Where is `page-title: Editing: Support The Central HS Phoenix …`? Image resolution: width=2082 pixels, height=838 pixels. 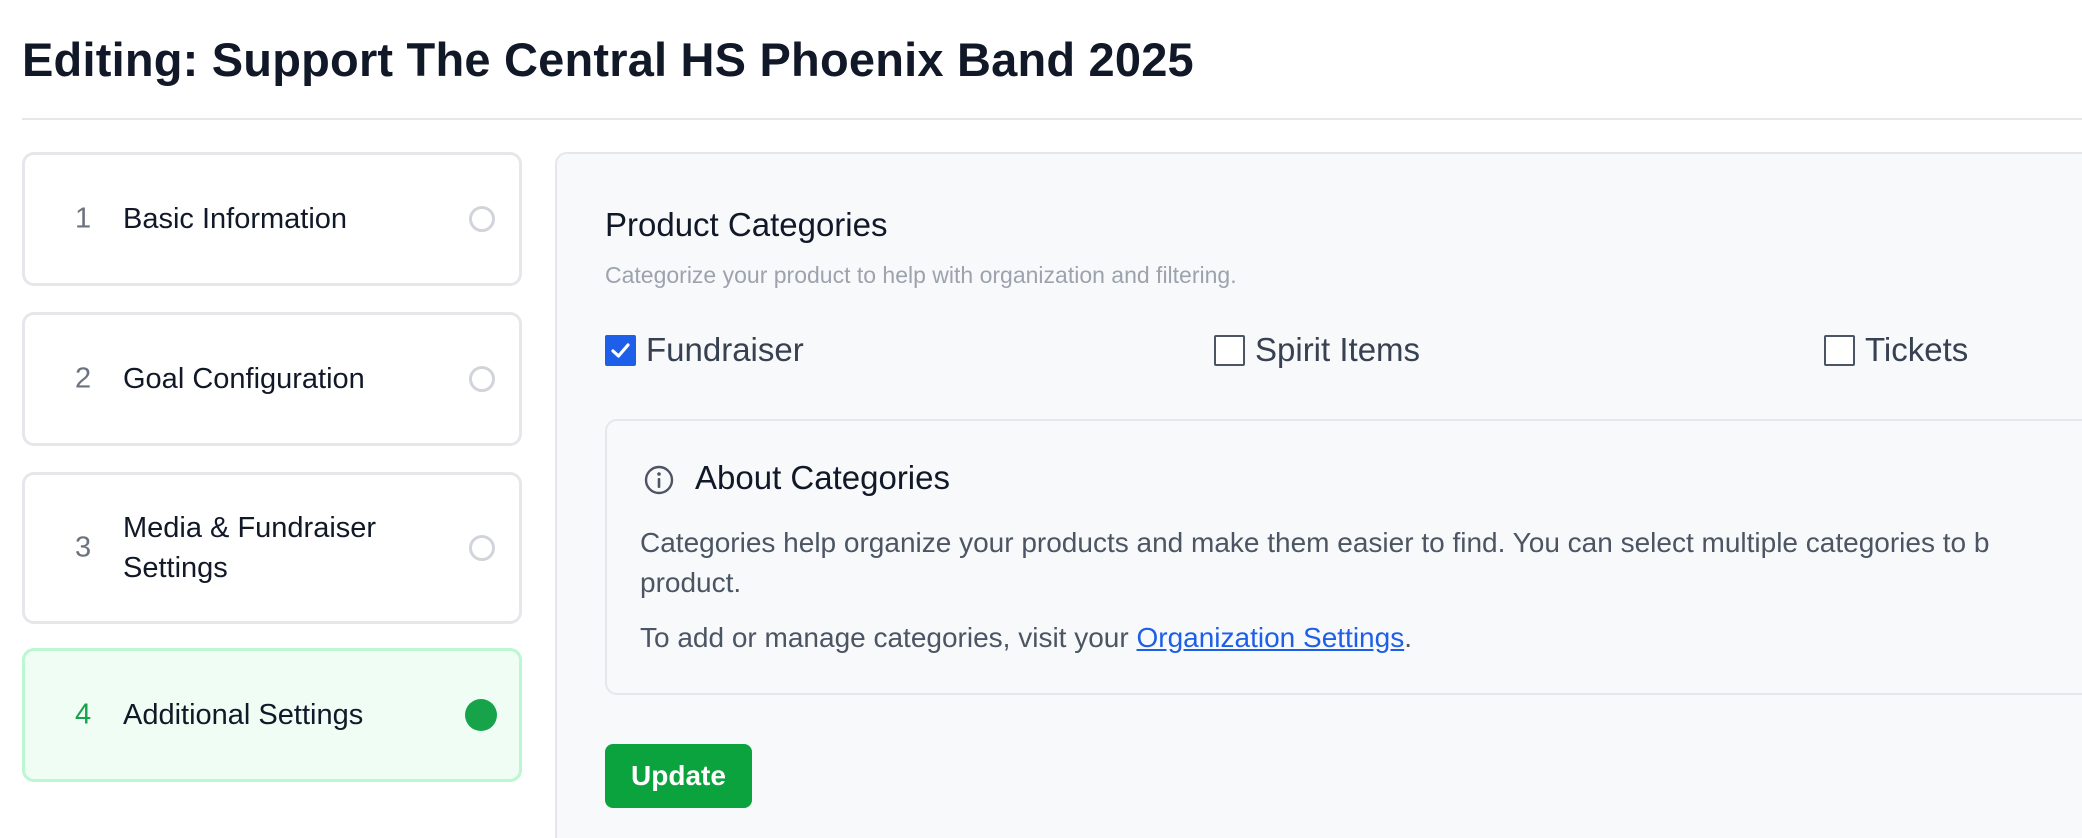
page-title: Editing: Support The Central HS Phoenix … is located at coordinates (608, 59).